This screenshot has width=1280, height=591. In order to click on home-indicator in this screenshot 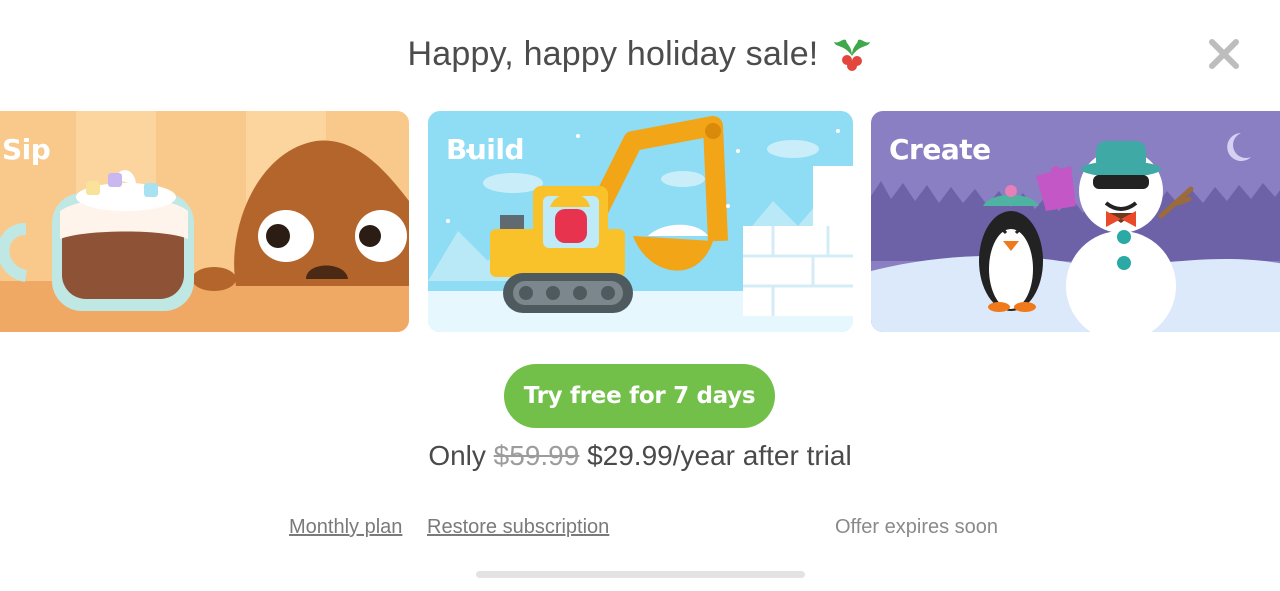, I will do `click(640, 574)`.